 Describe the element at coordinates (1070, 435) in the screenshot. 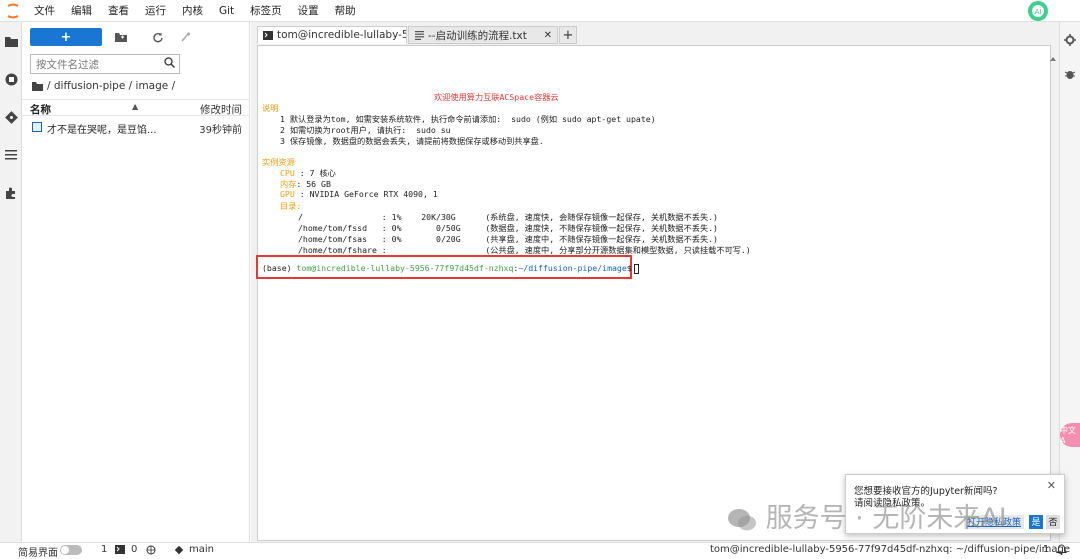

I see `translate-badge: 中文A` at that location.